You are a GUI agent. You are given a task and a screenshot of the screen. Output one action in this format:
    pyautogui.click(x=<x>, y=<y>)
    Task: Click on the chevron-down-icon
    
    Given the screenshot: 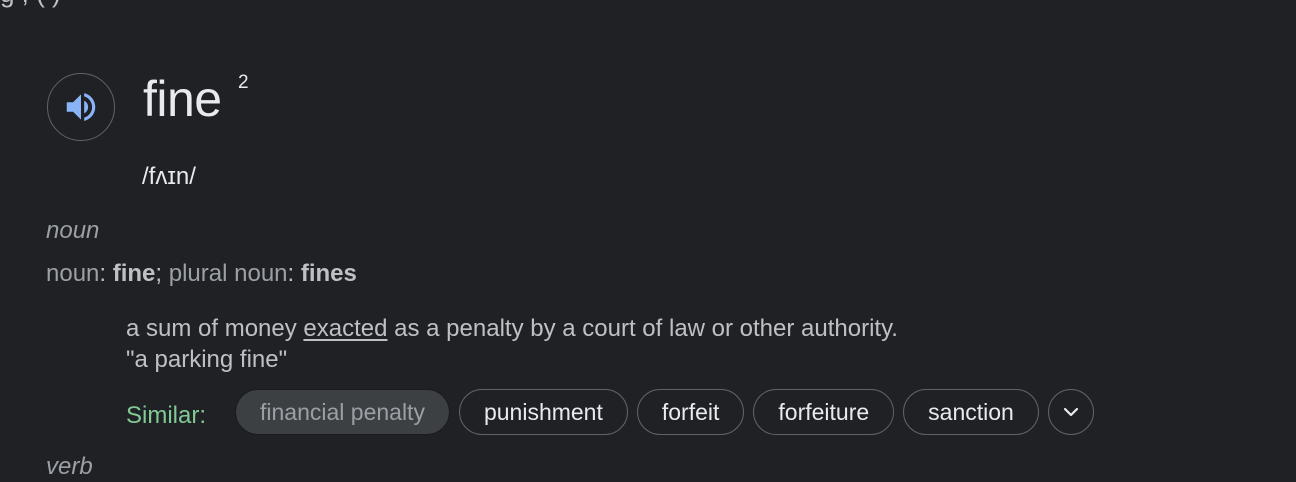 What is the action you would take?
    pyautogui.click(x=1070, y=412)
    